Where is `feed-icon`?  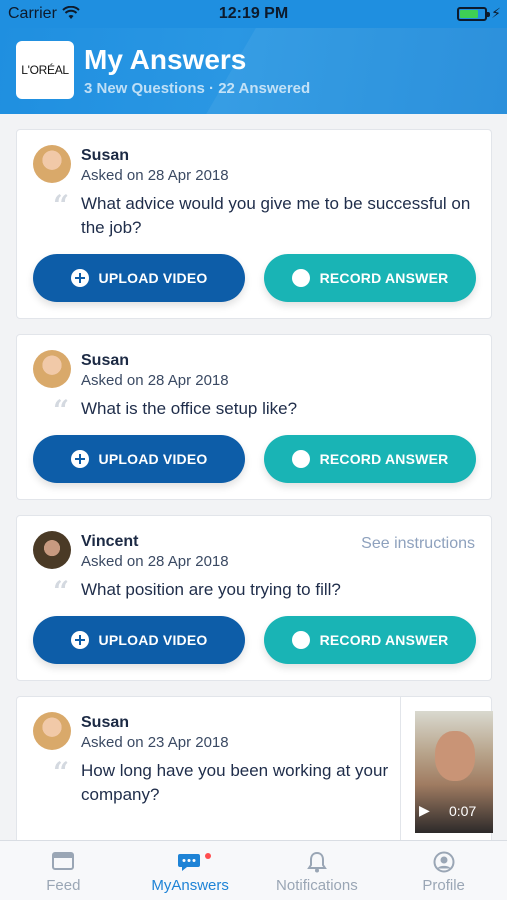 feed-icon is located at coordinates (63, 863).